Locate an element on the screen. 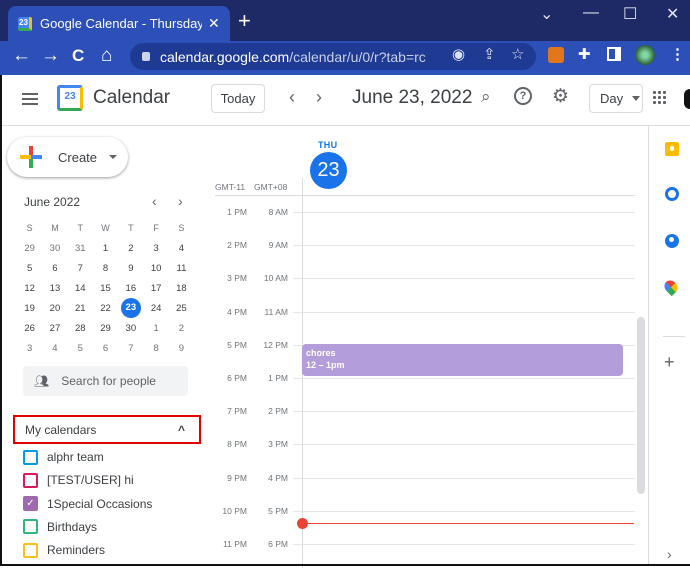  account-avatar is located at coordinates (687, 99).